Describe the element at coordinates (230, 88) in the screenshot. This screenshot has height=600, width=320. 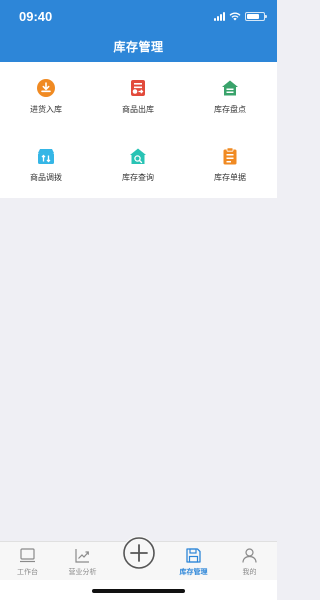
I see `inventory-check-icon` at that location.